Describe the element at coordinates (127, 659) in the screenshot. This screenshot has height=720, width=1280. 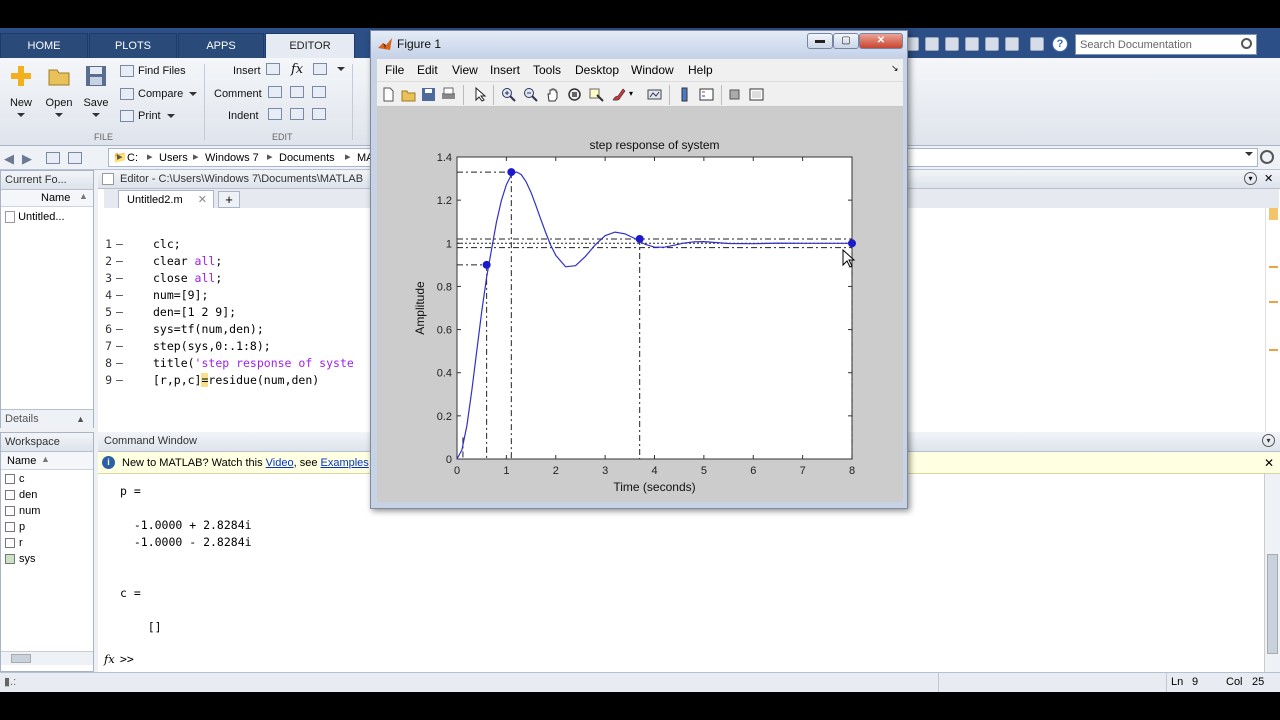
I see `command-prompt: >>` at that location.